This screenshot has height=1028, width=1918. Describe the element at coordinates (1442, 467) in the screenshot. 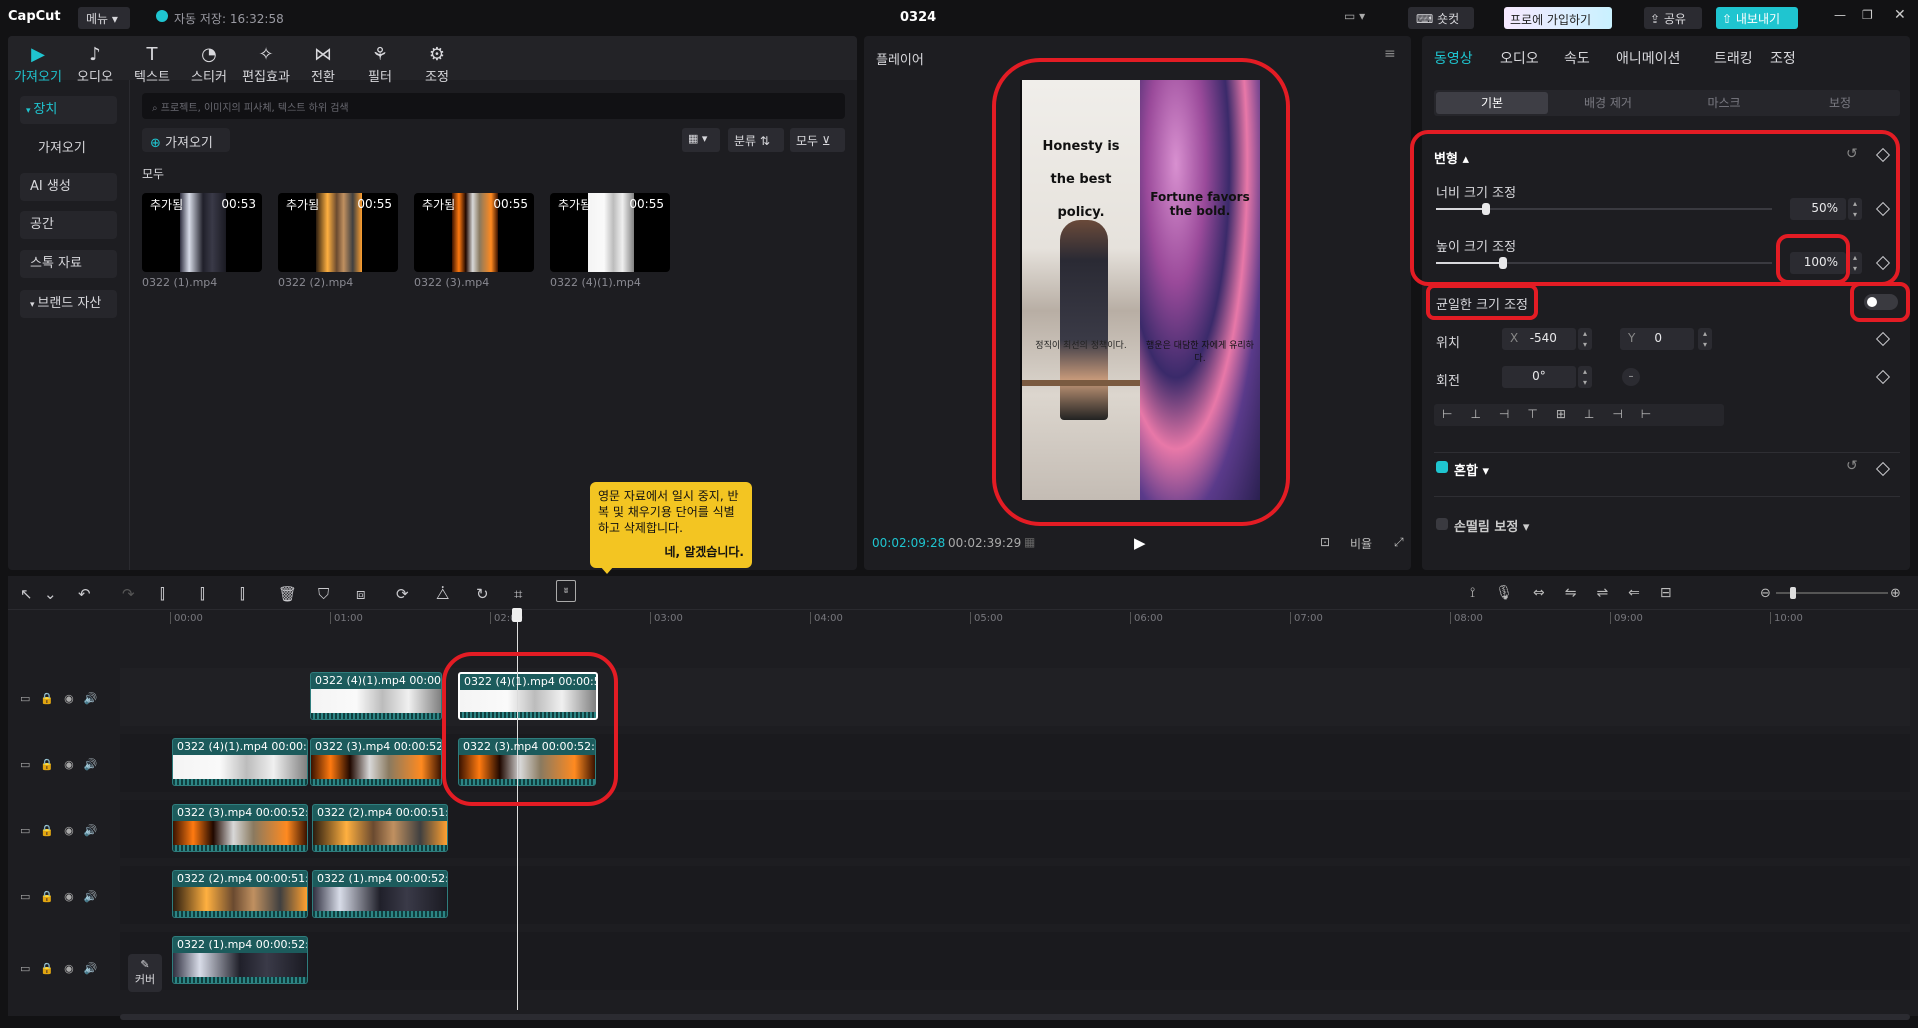

I see `blend-checkbox` at that location.